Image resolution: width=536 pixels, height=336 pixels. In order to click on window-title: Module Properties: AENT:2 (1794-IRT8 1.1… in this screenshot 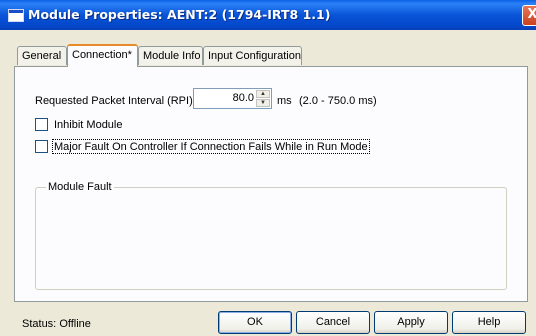, I will do `click(179, 14)`.